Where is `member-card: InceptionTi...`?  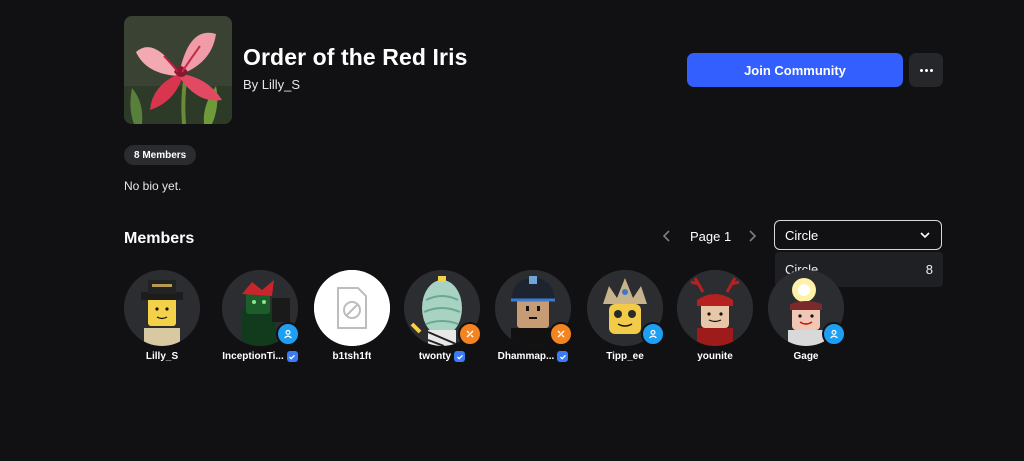
member-card: InceptionTi... is located at coordinates (261, 316).